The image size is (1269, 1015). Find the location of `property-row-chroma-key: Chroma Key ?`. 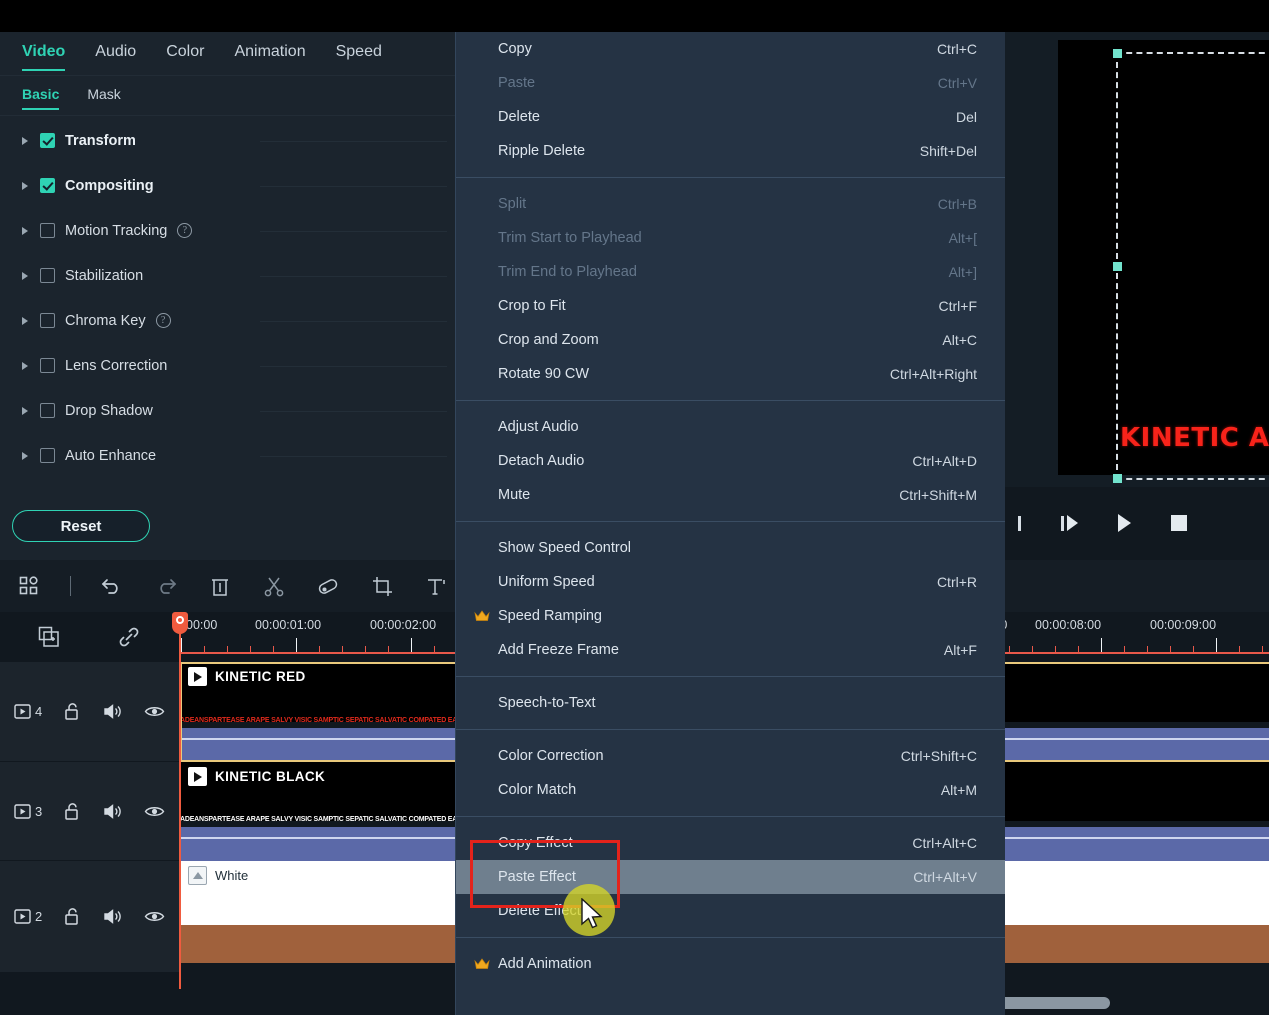

property-row-chroma-key: Chroma Key ? is located at coordinates (227, 320).